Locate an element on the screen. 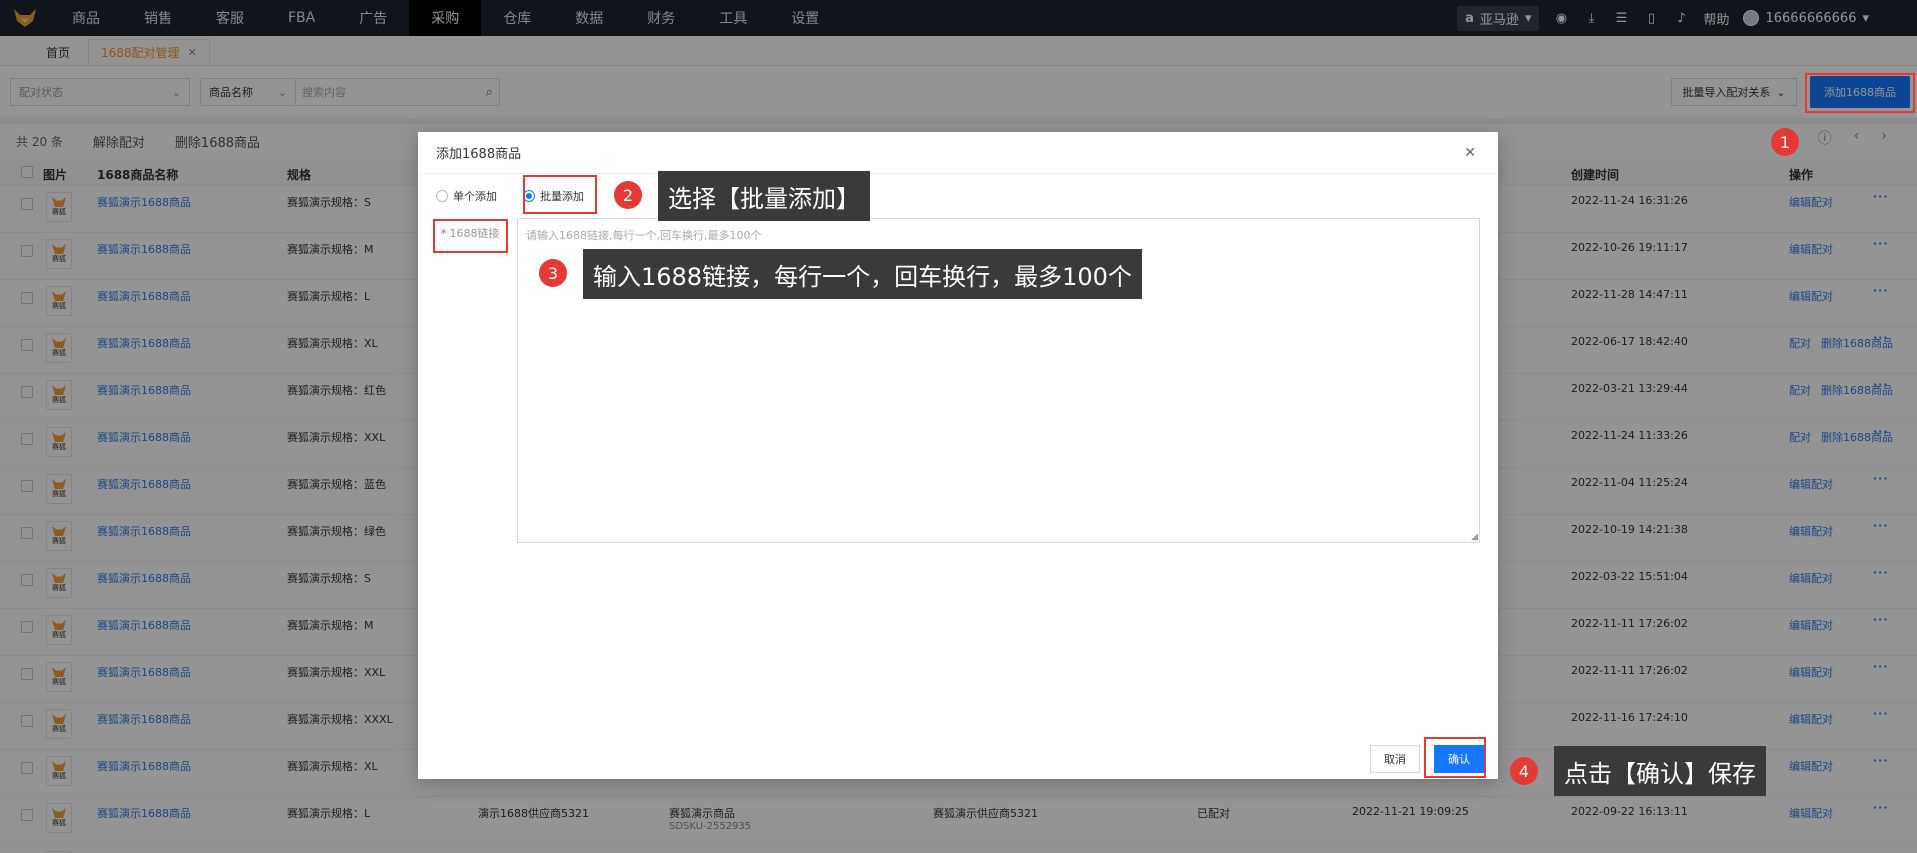 This screenshot has width=1917, height=853. link-field-label: * 1688链接 is located at coordinates (470, 233).